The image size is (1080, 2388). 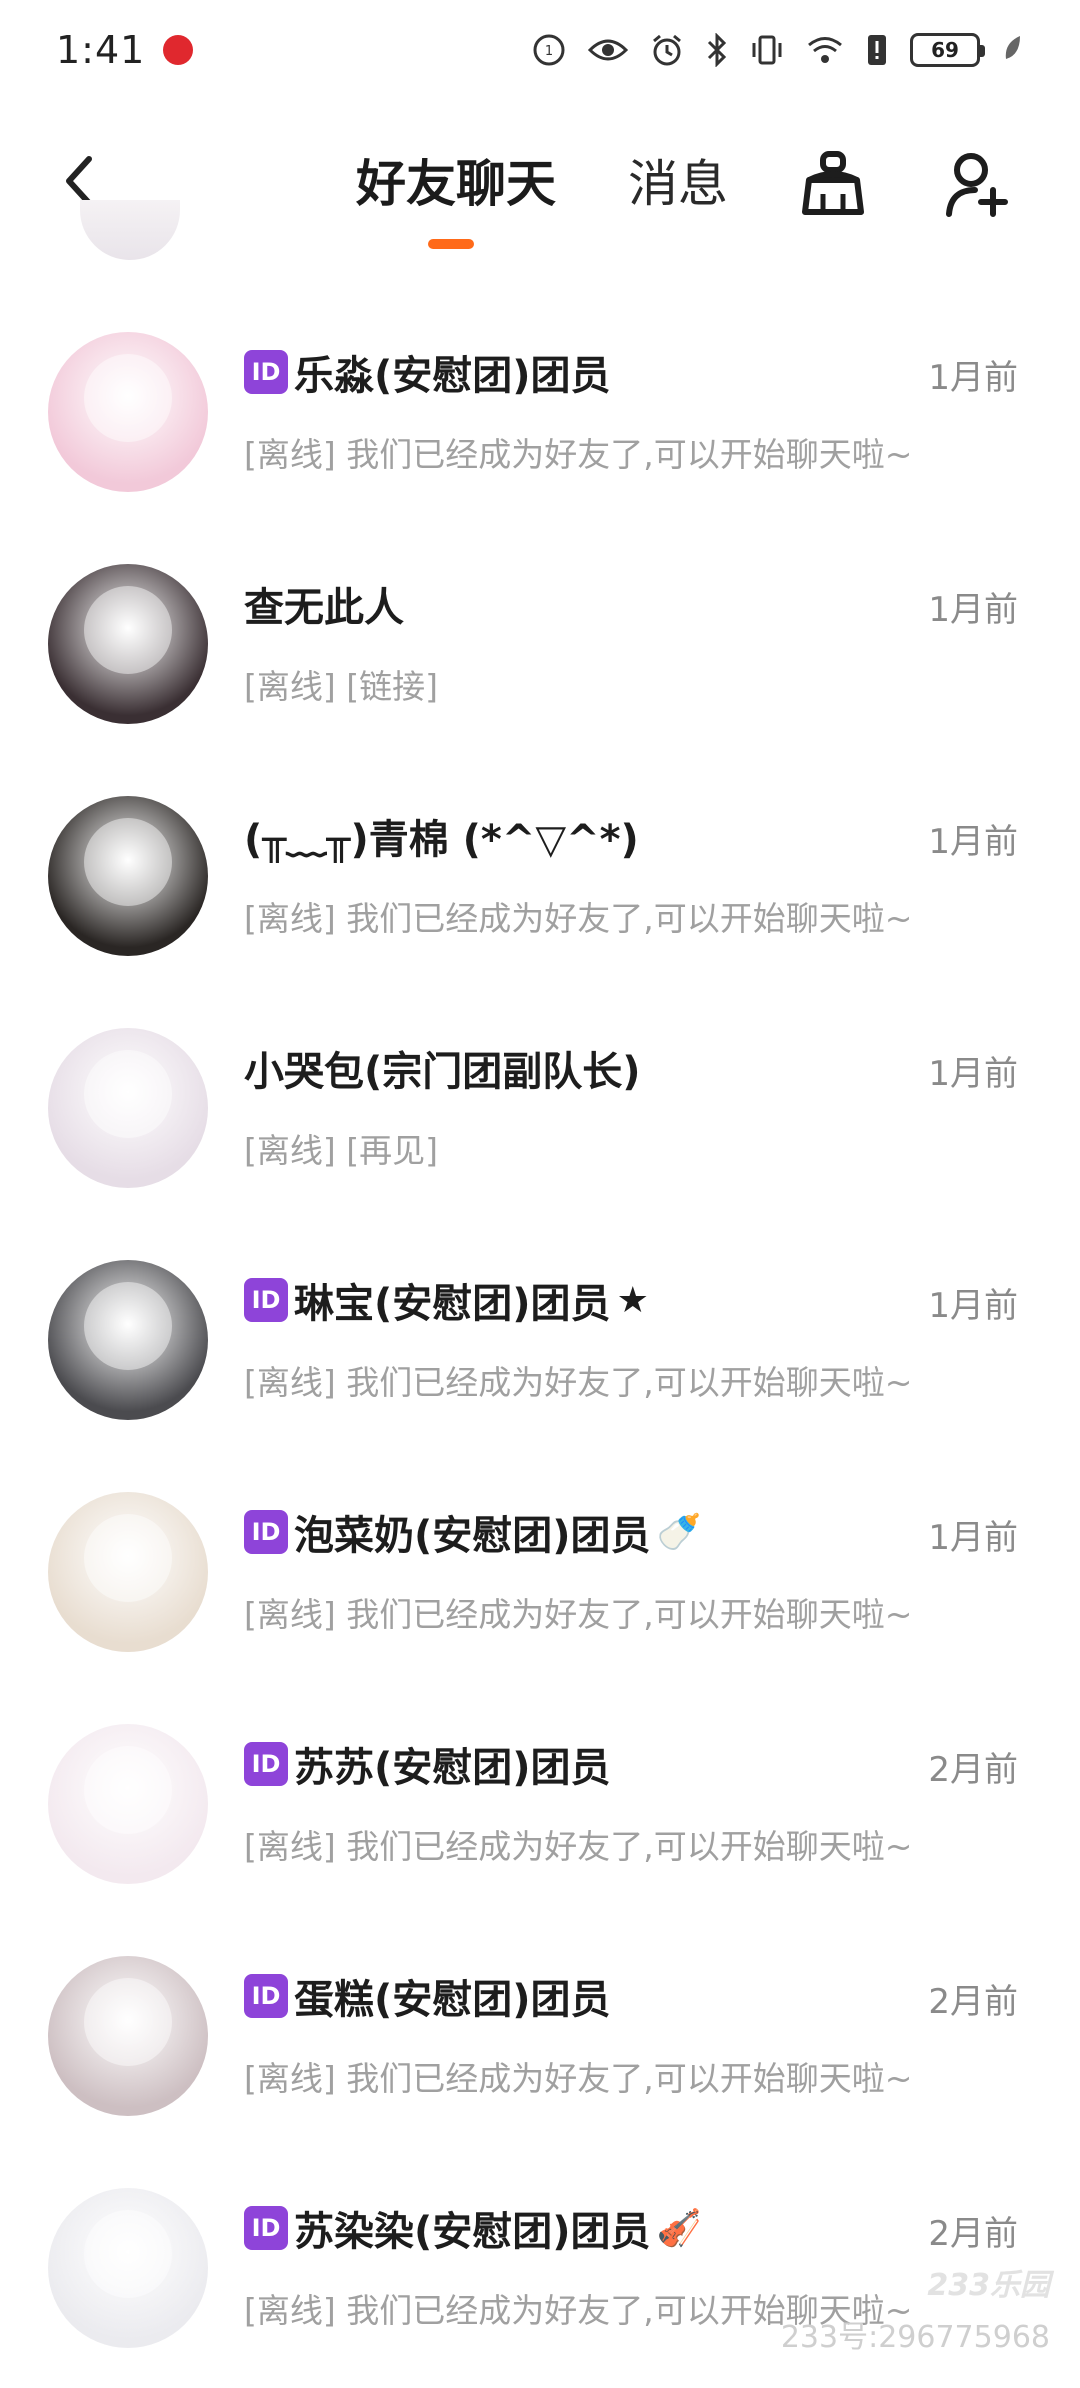 I want to click on contact-name-text: 查无此人, so click(x=324, y=608).